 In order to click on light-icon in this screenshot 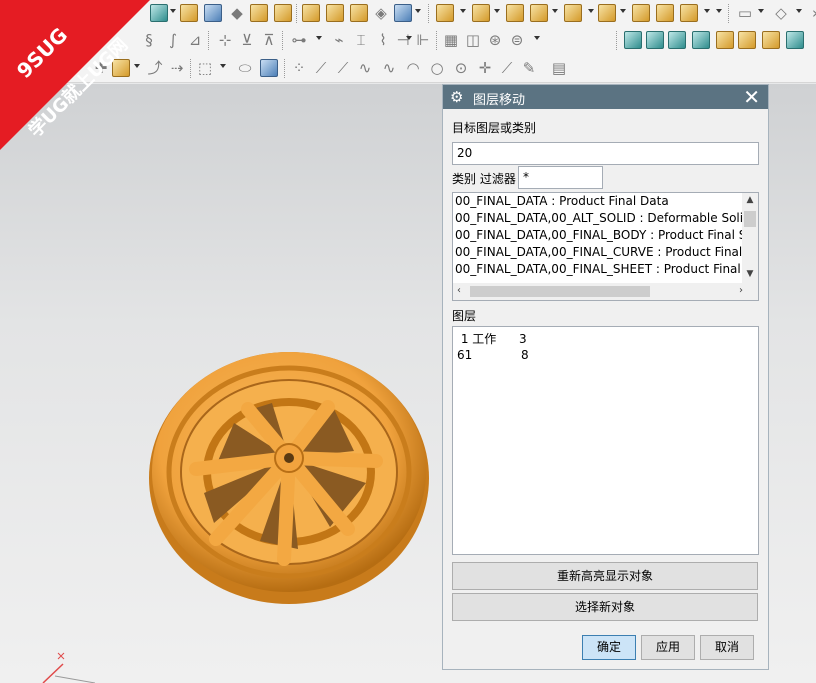, I will do `click(747, 40)`.